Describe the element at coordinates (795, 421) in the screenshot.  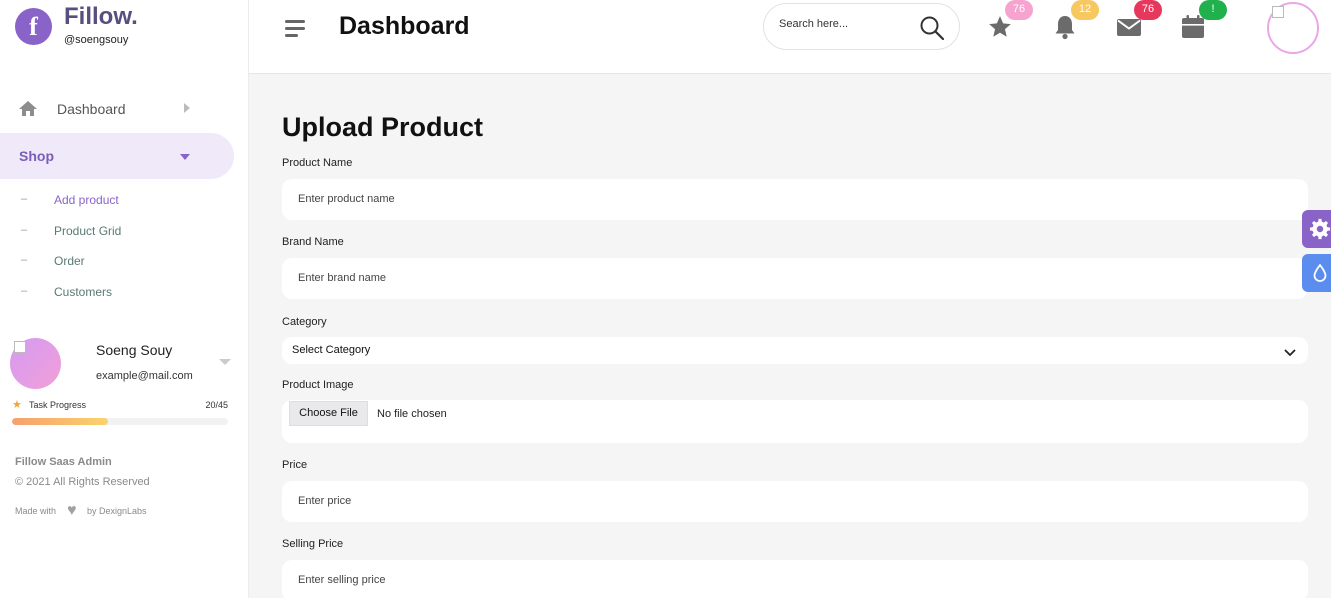
I see `product-image-field: Choose File No file chosen` at that location.